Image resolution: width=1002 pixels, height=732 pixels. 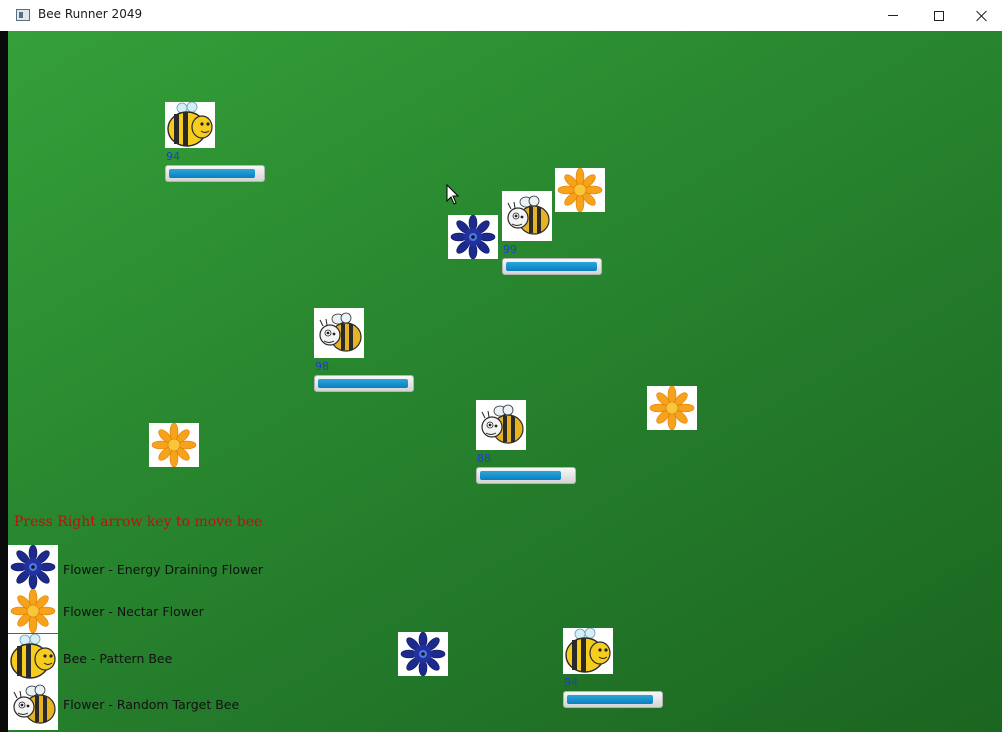 I want to click on mouse-cursor-icon, so click(x=453, y=194).